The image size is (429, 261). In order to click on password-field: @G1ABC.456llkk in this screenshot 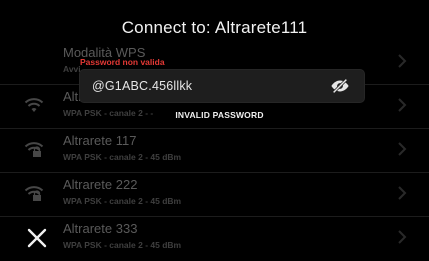, I will do `click(222, 86)`.